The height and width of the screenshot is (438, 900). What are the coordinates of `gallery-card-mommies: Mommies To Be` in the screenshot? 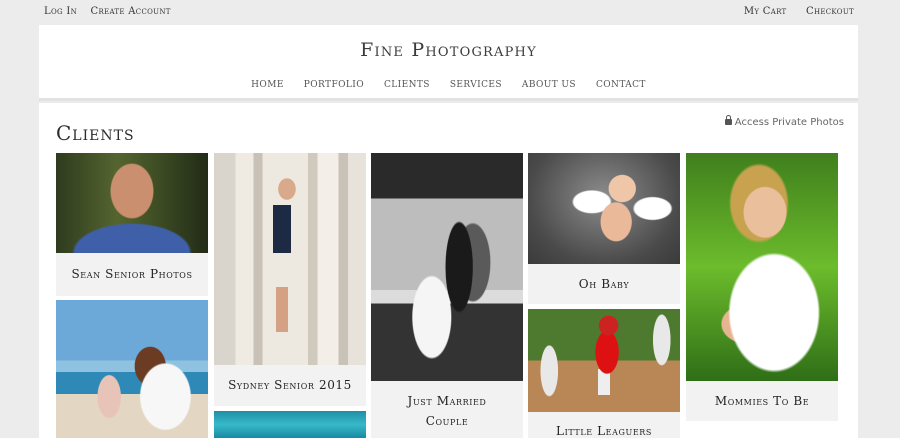 It's located at (762, 287).